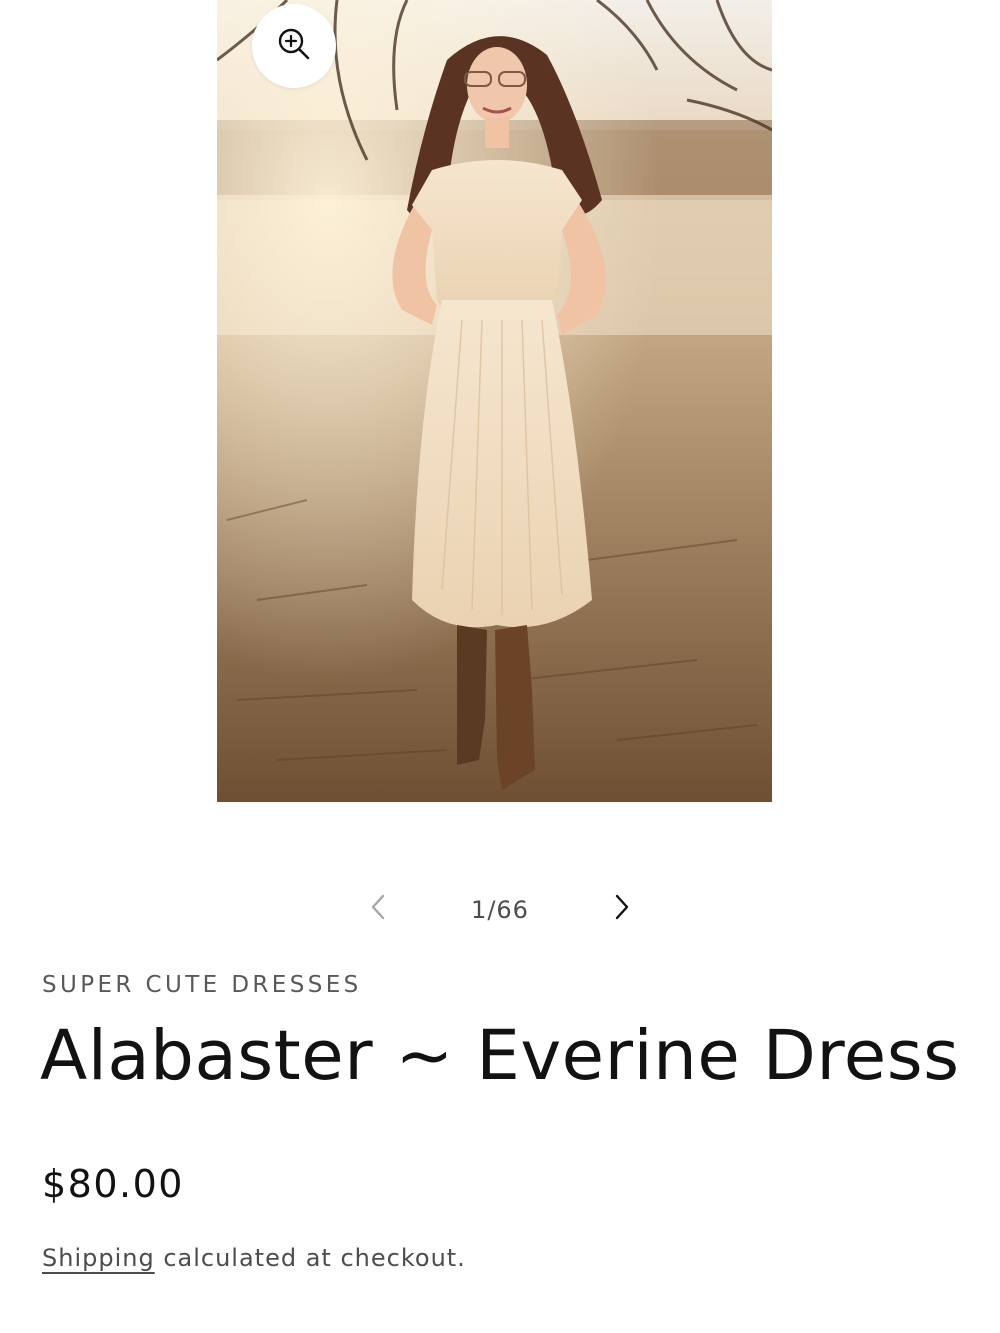  Describe the element at coordinates (310, 1258) in the screenshot. I see `shipping-text: calculated at checkout.` at that location.